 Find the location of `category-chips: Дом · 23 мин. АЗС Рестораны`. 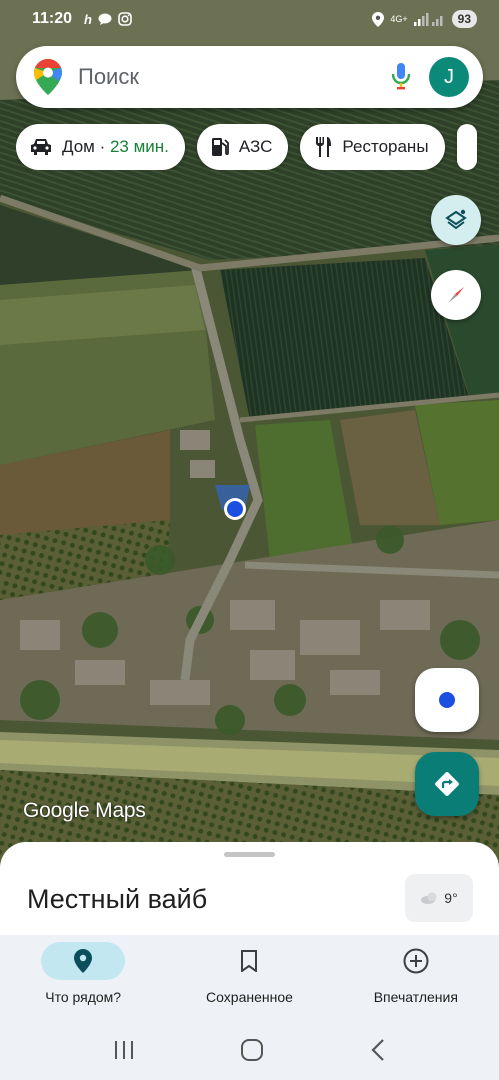

category-chips: Дом · 23 мин. АЗС Рестораны is located at coordinates (257, 147).